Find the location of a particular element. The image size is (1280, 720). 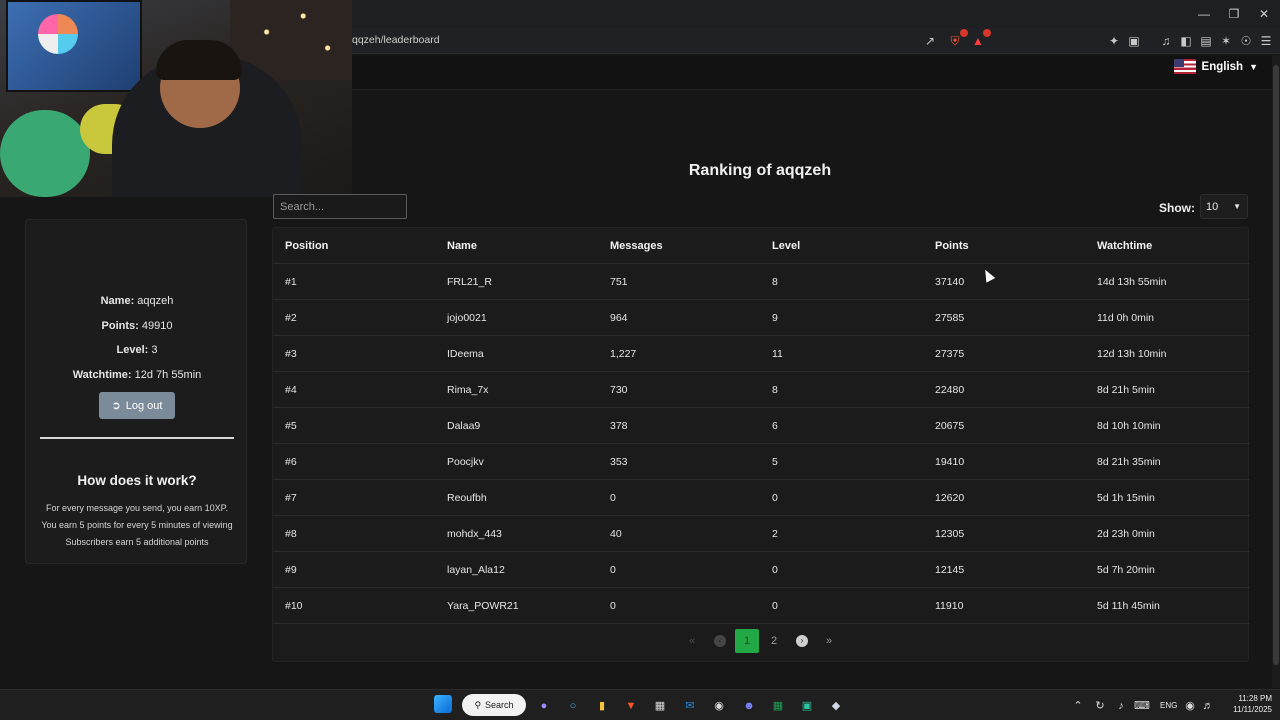

pagination: « ‹ 1 2 › » is located at coordinates (761, 640).